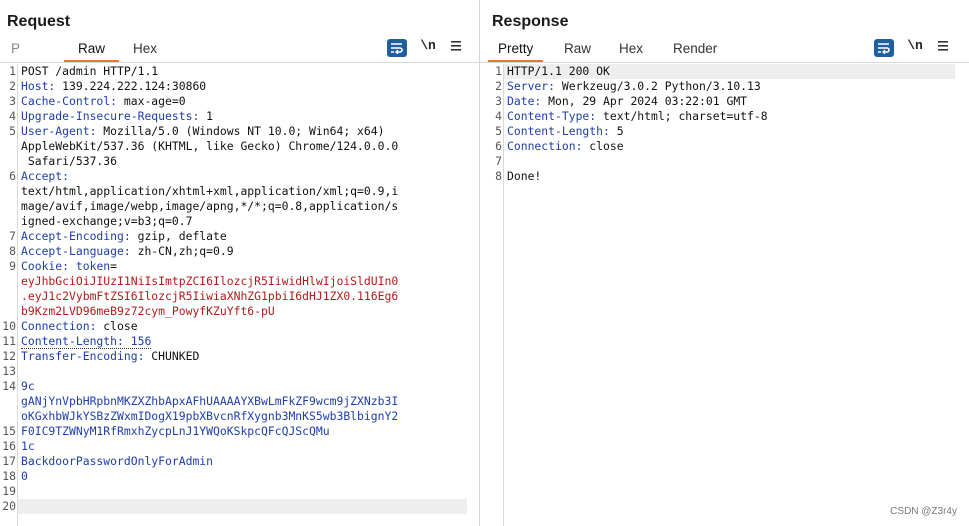  What do you see at coordinates (178, 236) in the screenshot?
I see `token: gzip, deflate` at bounding box center [178, 236].